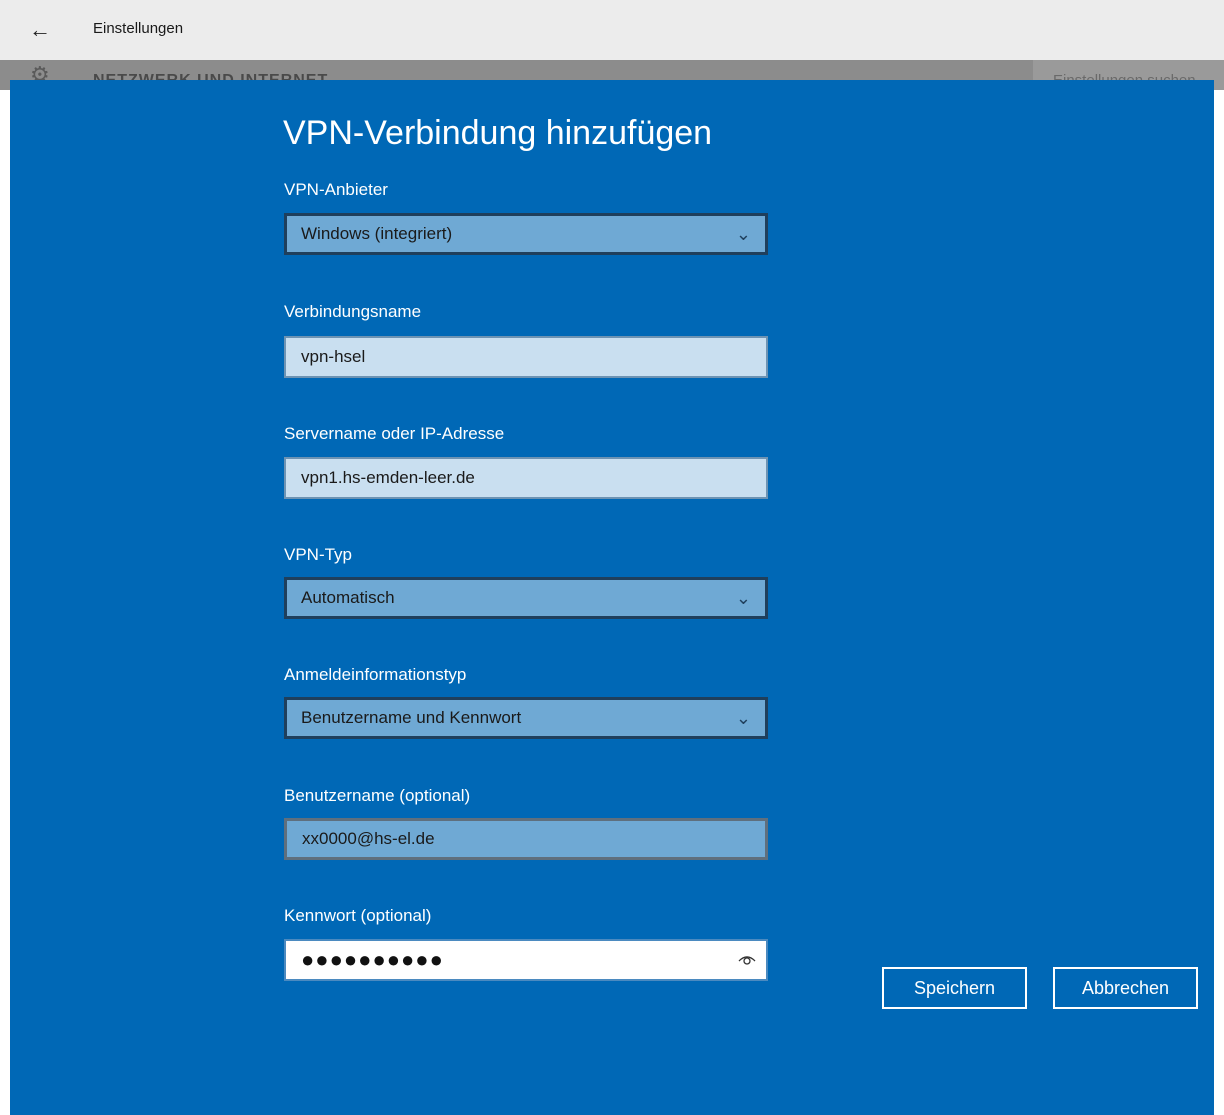  Describe the element at coordinates (318, 554) in the screenshot. I see `vpn-type-label: VPN-Typ` at that location.